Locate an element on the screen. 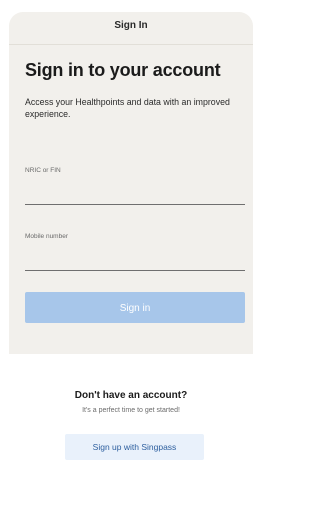 The height and width of the screenshot is (532, 320). sheet-title: Sign In is located at coordinates (131, 25).